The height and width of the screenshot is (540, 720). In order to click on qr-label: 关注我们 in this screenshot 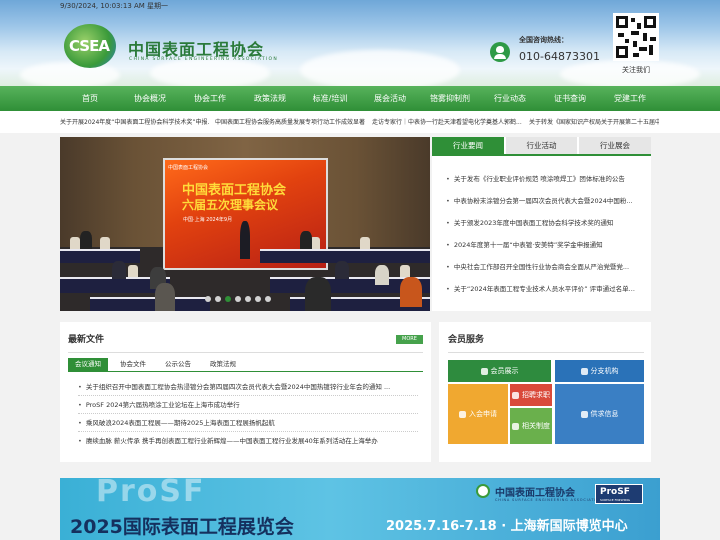, I will do `click(636, 70)`.